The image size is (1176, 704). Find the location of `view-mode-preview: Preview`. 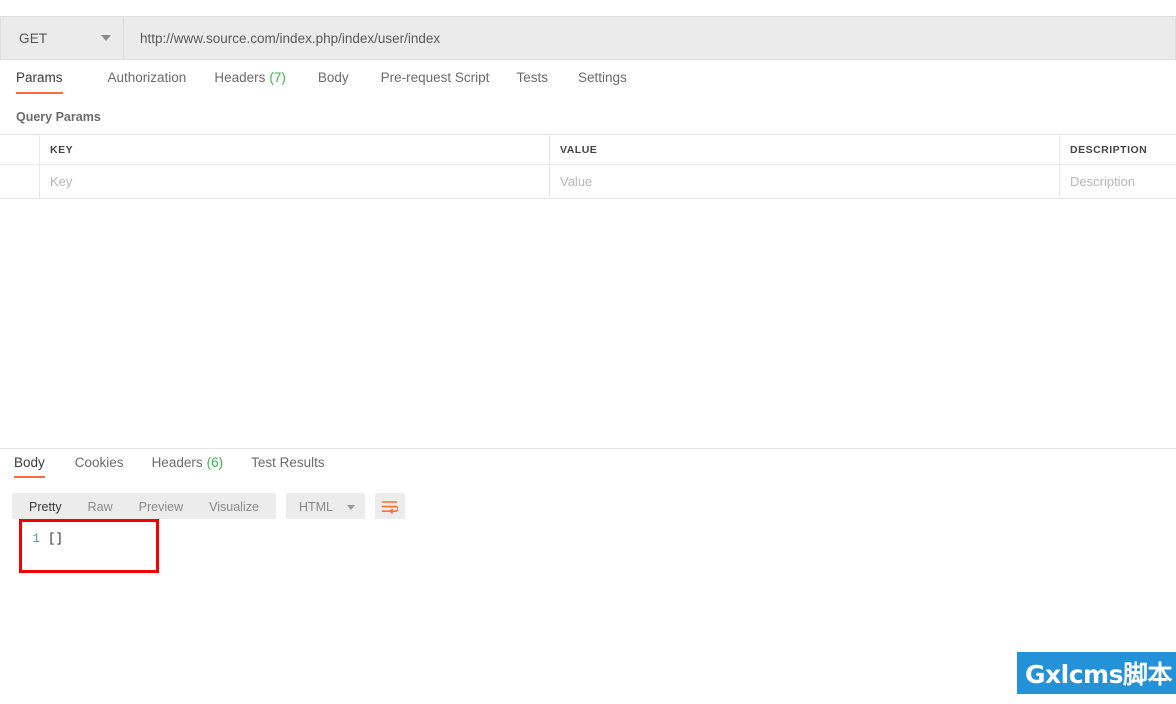

view-mode-preview: Preview is located at coordinates (161, 507).